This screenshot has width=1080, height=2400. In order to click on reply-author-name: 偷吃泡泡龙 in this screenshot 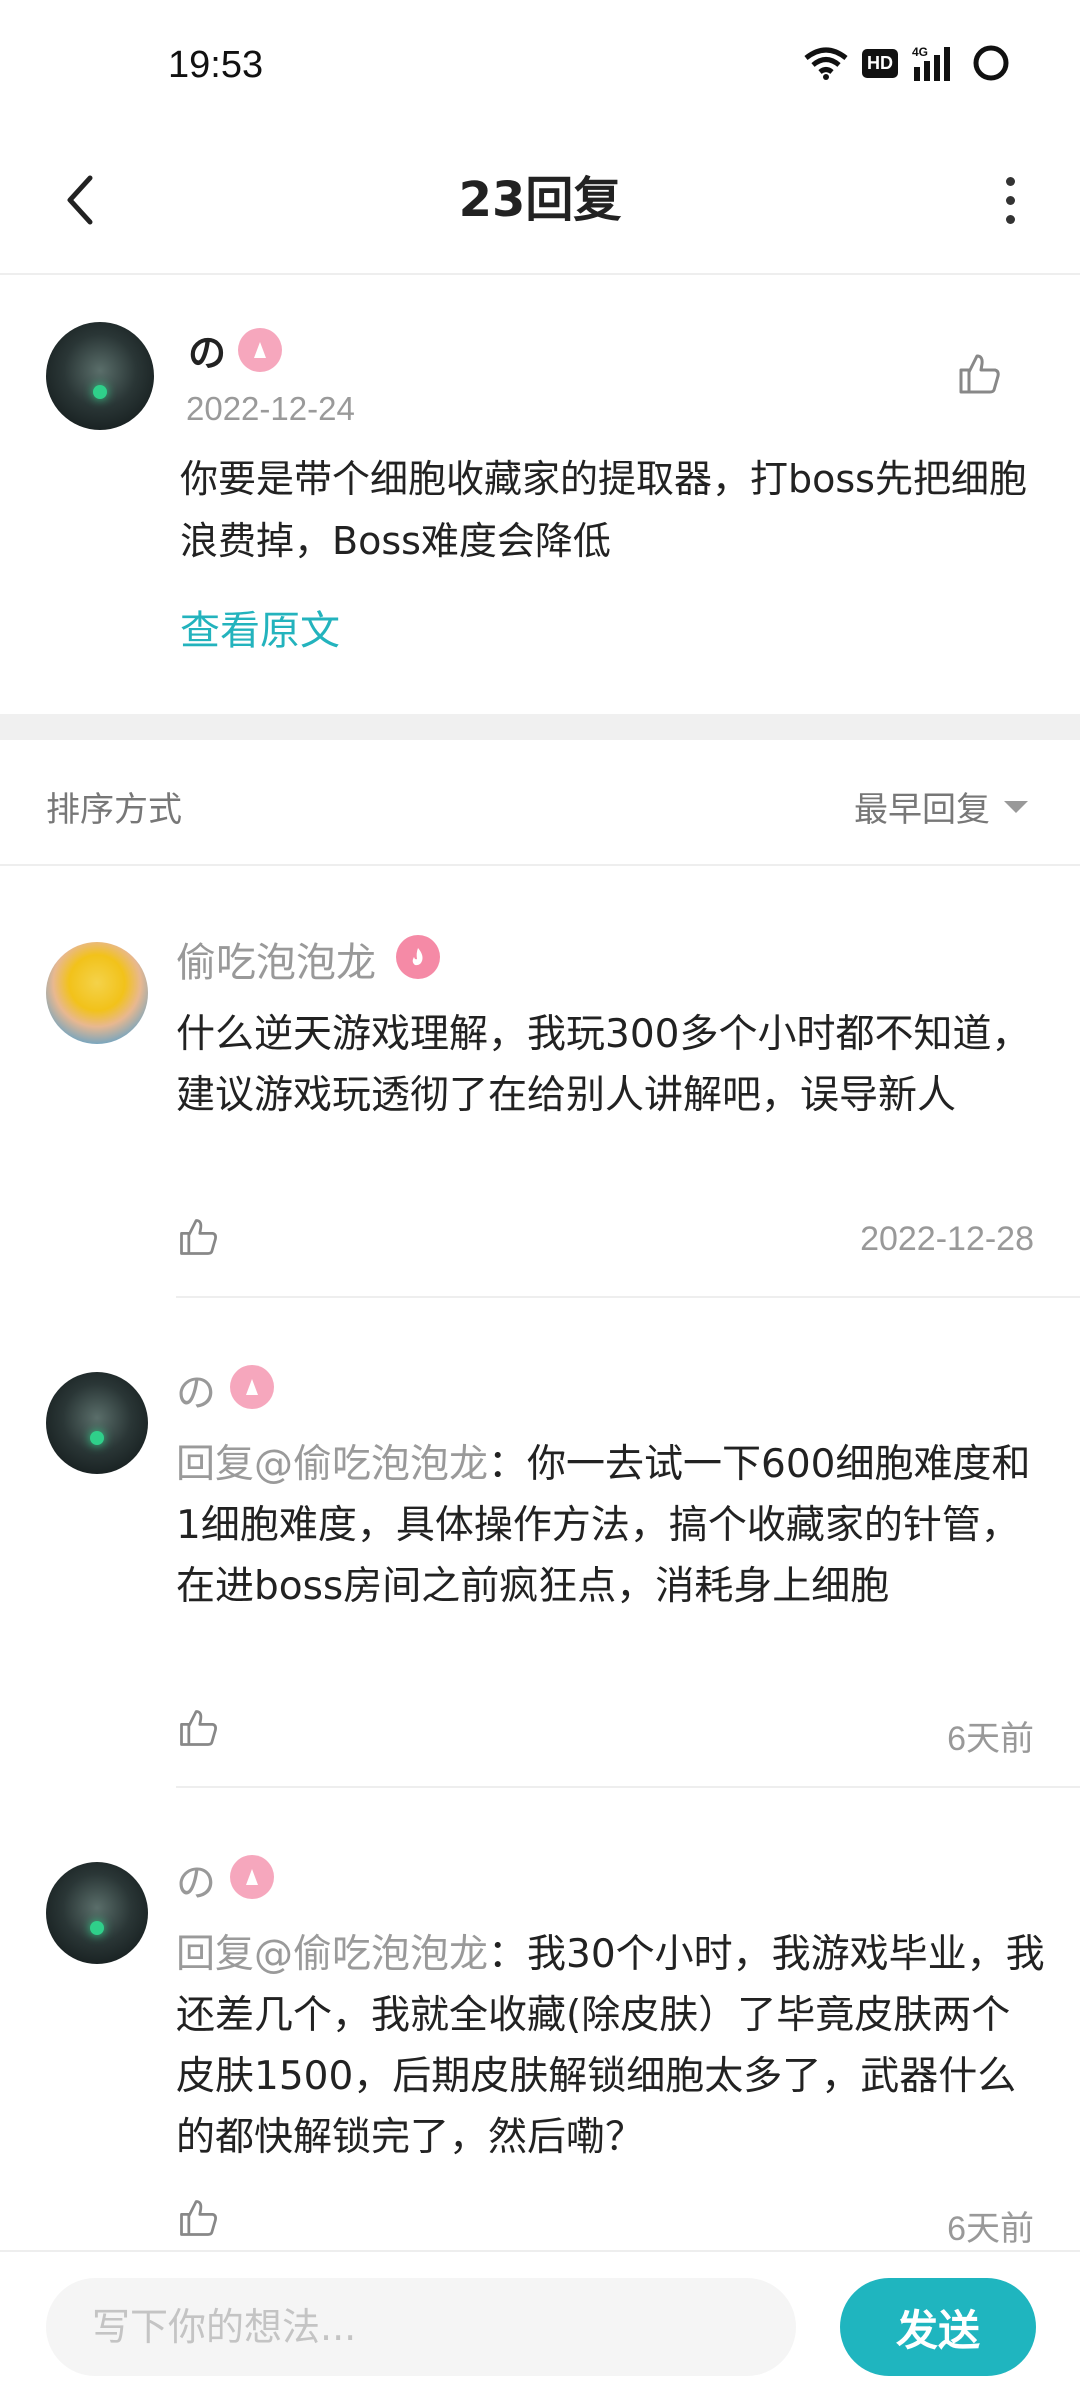, I will do `click(276, 959)`.